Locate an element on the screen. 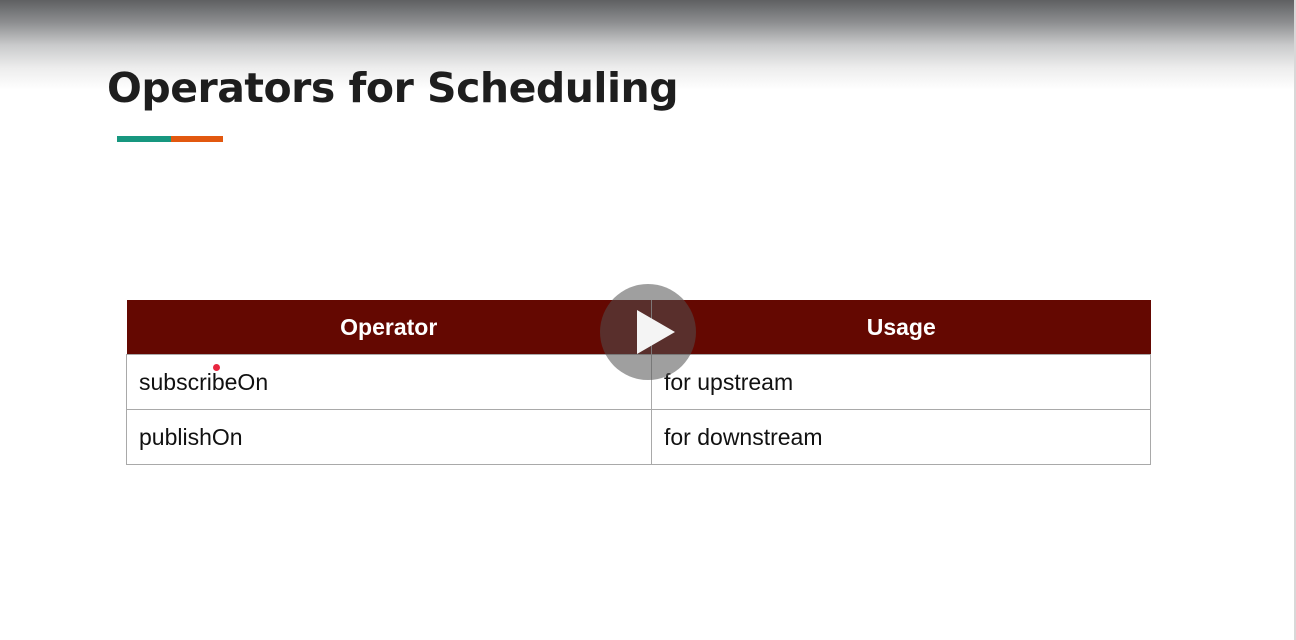 This screenshot has width=1296, height=640. table-row: publishOn for downstream is located at coordinates (638, 437).